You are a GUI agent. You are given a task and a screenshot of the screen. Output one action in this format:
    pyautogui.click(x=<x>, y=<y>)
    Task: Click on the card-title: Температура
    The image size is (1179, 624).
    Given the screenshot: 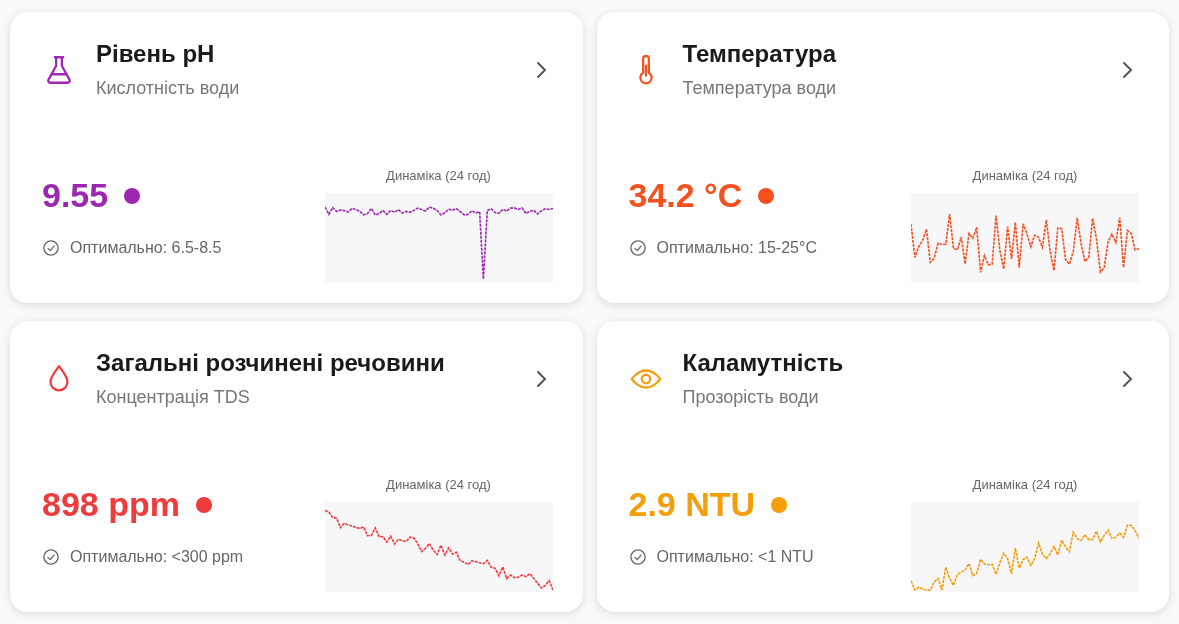 What is the action you would take?
    pyautogui.click(x=760, y=54)
    